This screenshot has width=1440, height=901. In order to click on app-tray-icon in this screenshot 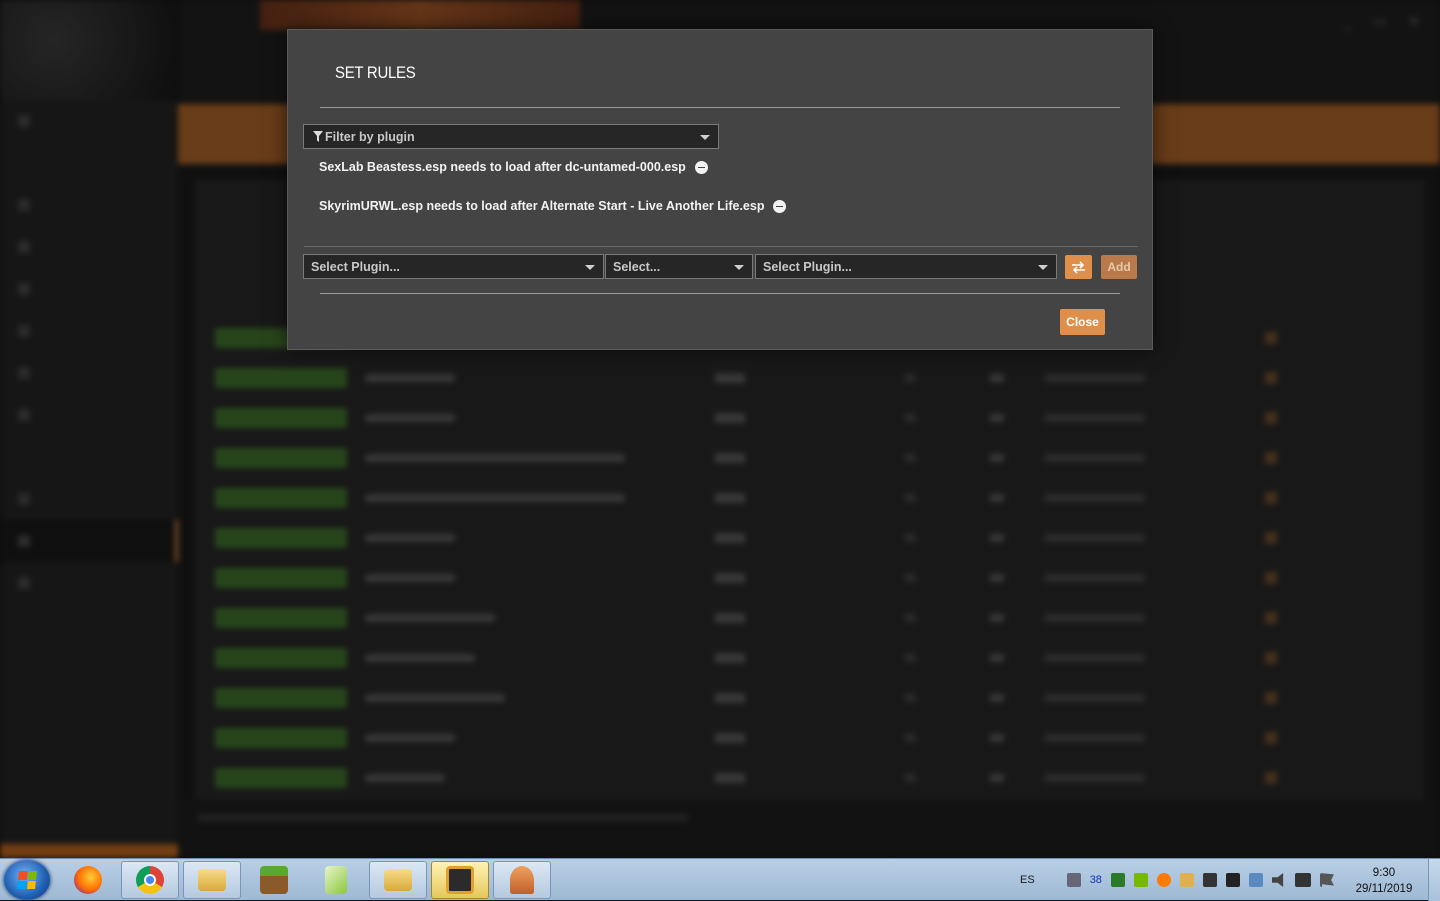, I will do `click(1255, 880)`.